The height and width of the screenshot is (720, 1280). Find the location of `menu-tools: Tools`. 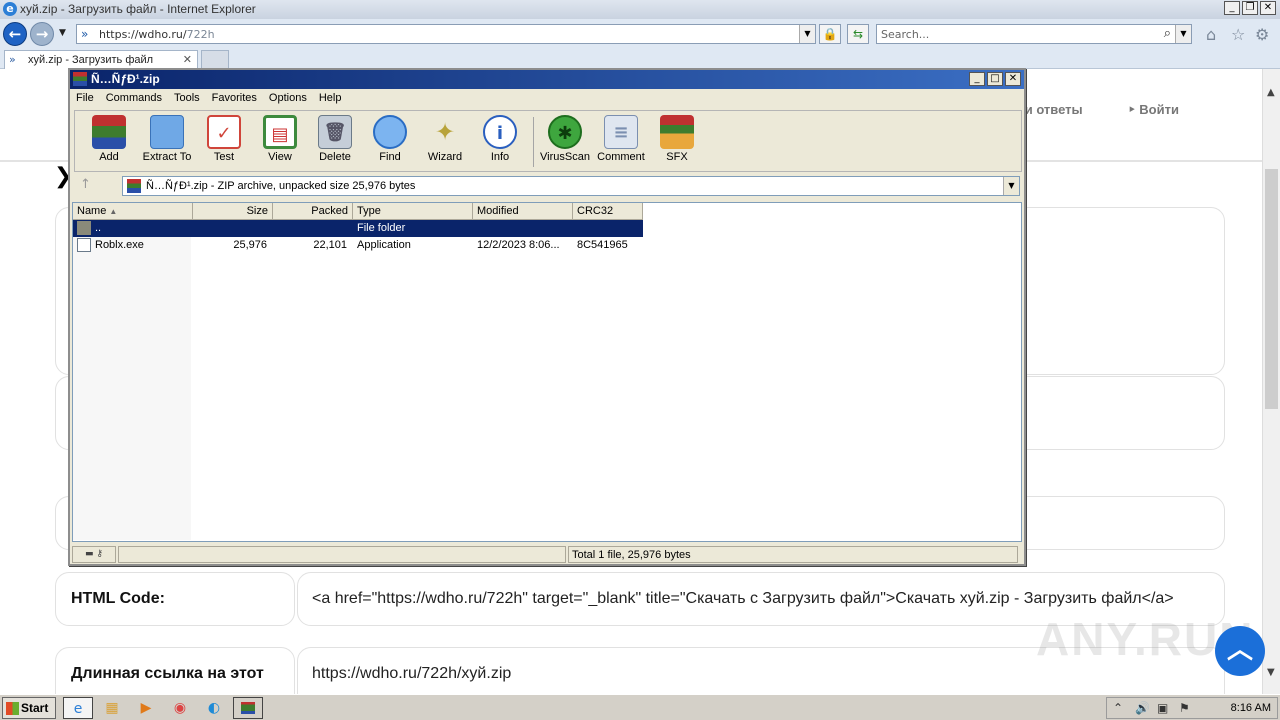

menu-tools: Tools is located at coordinates (187, 99).